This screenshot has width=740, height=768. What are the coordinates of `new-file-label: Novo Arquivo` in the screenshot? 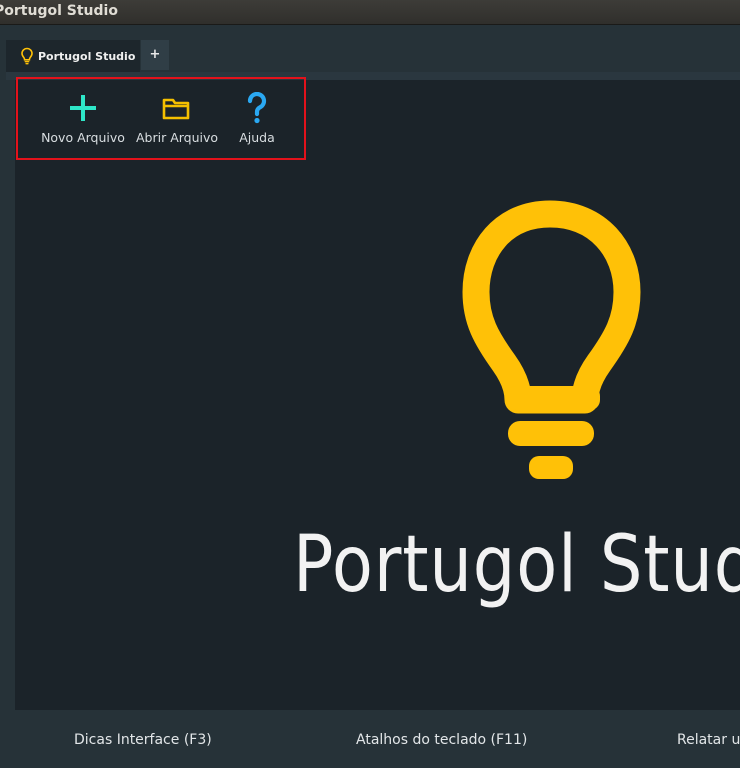 It's located at (83, 137).